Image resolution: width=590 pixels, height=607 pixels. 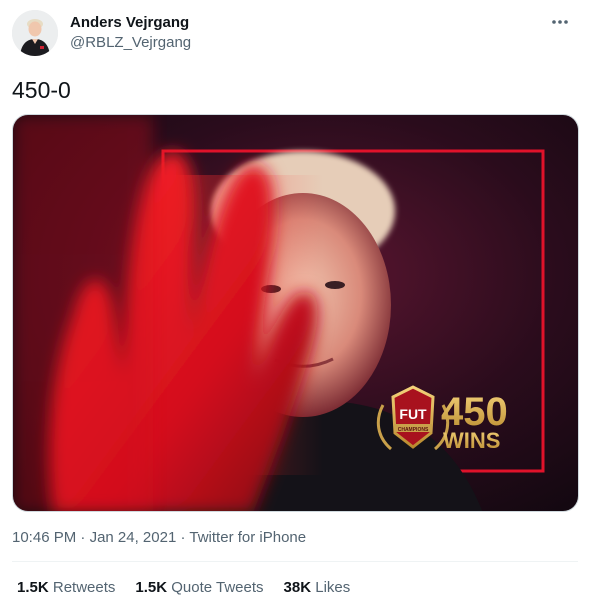 What do you see at coordinates (84, 587) in the screenshot?
I see `retweets-label: Retweets` at bounding box center [84, 587].